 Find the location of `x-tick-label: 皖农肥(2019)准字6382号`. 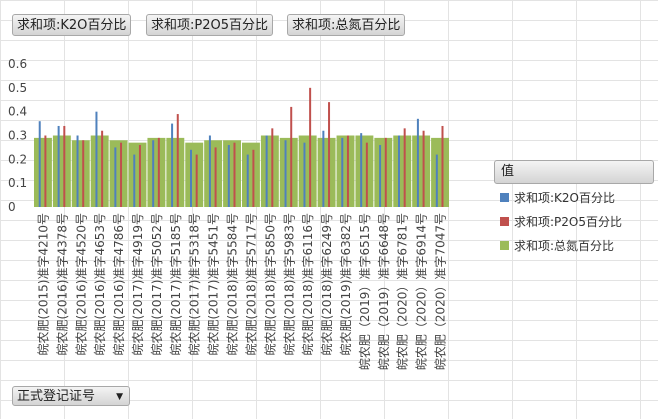

x-tick-label: 皖农肥(2019)准字6382号 is located at coordinates (345, 284).